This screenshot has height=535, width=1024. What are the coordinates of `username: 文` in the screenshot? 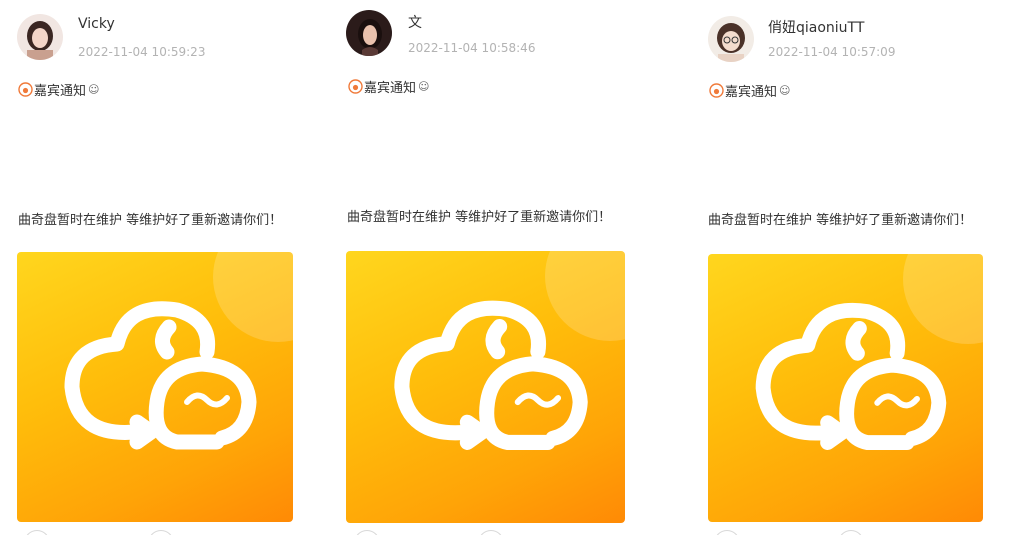 It's located at (415, 22).